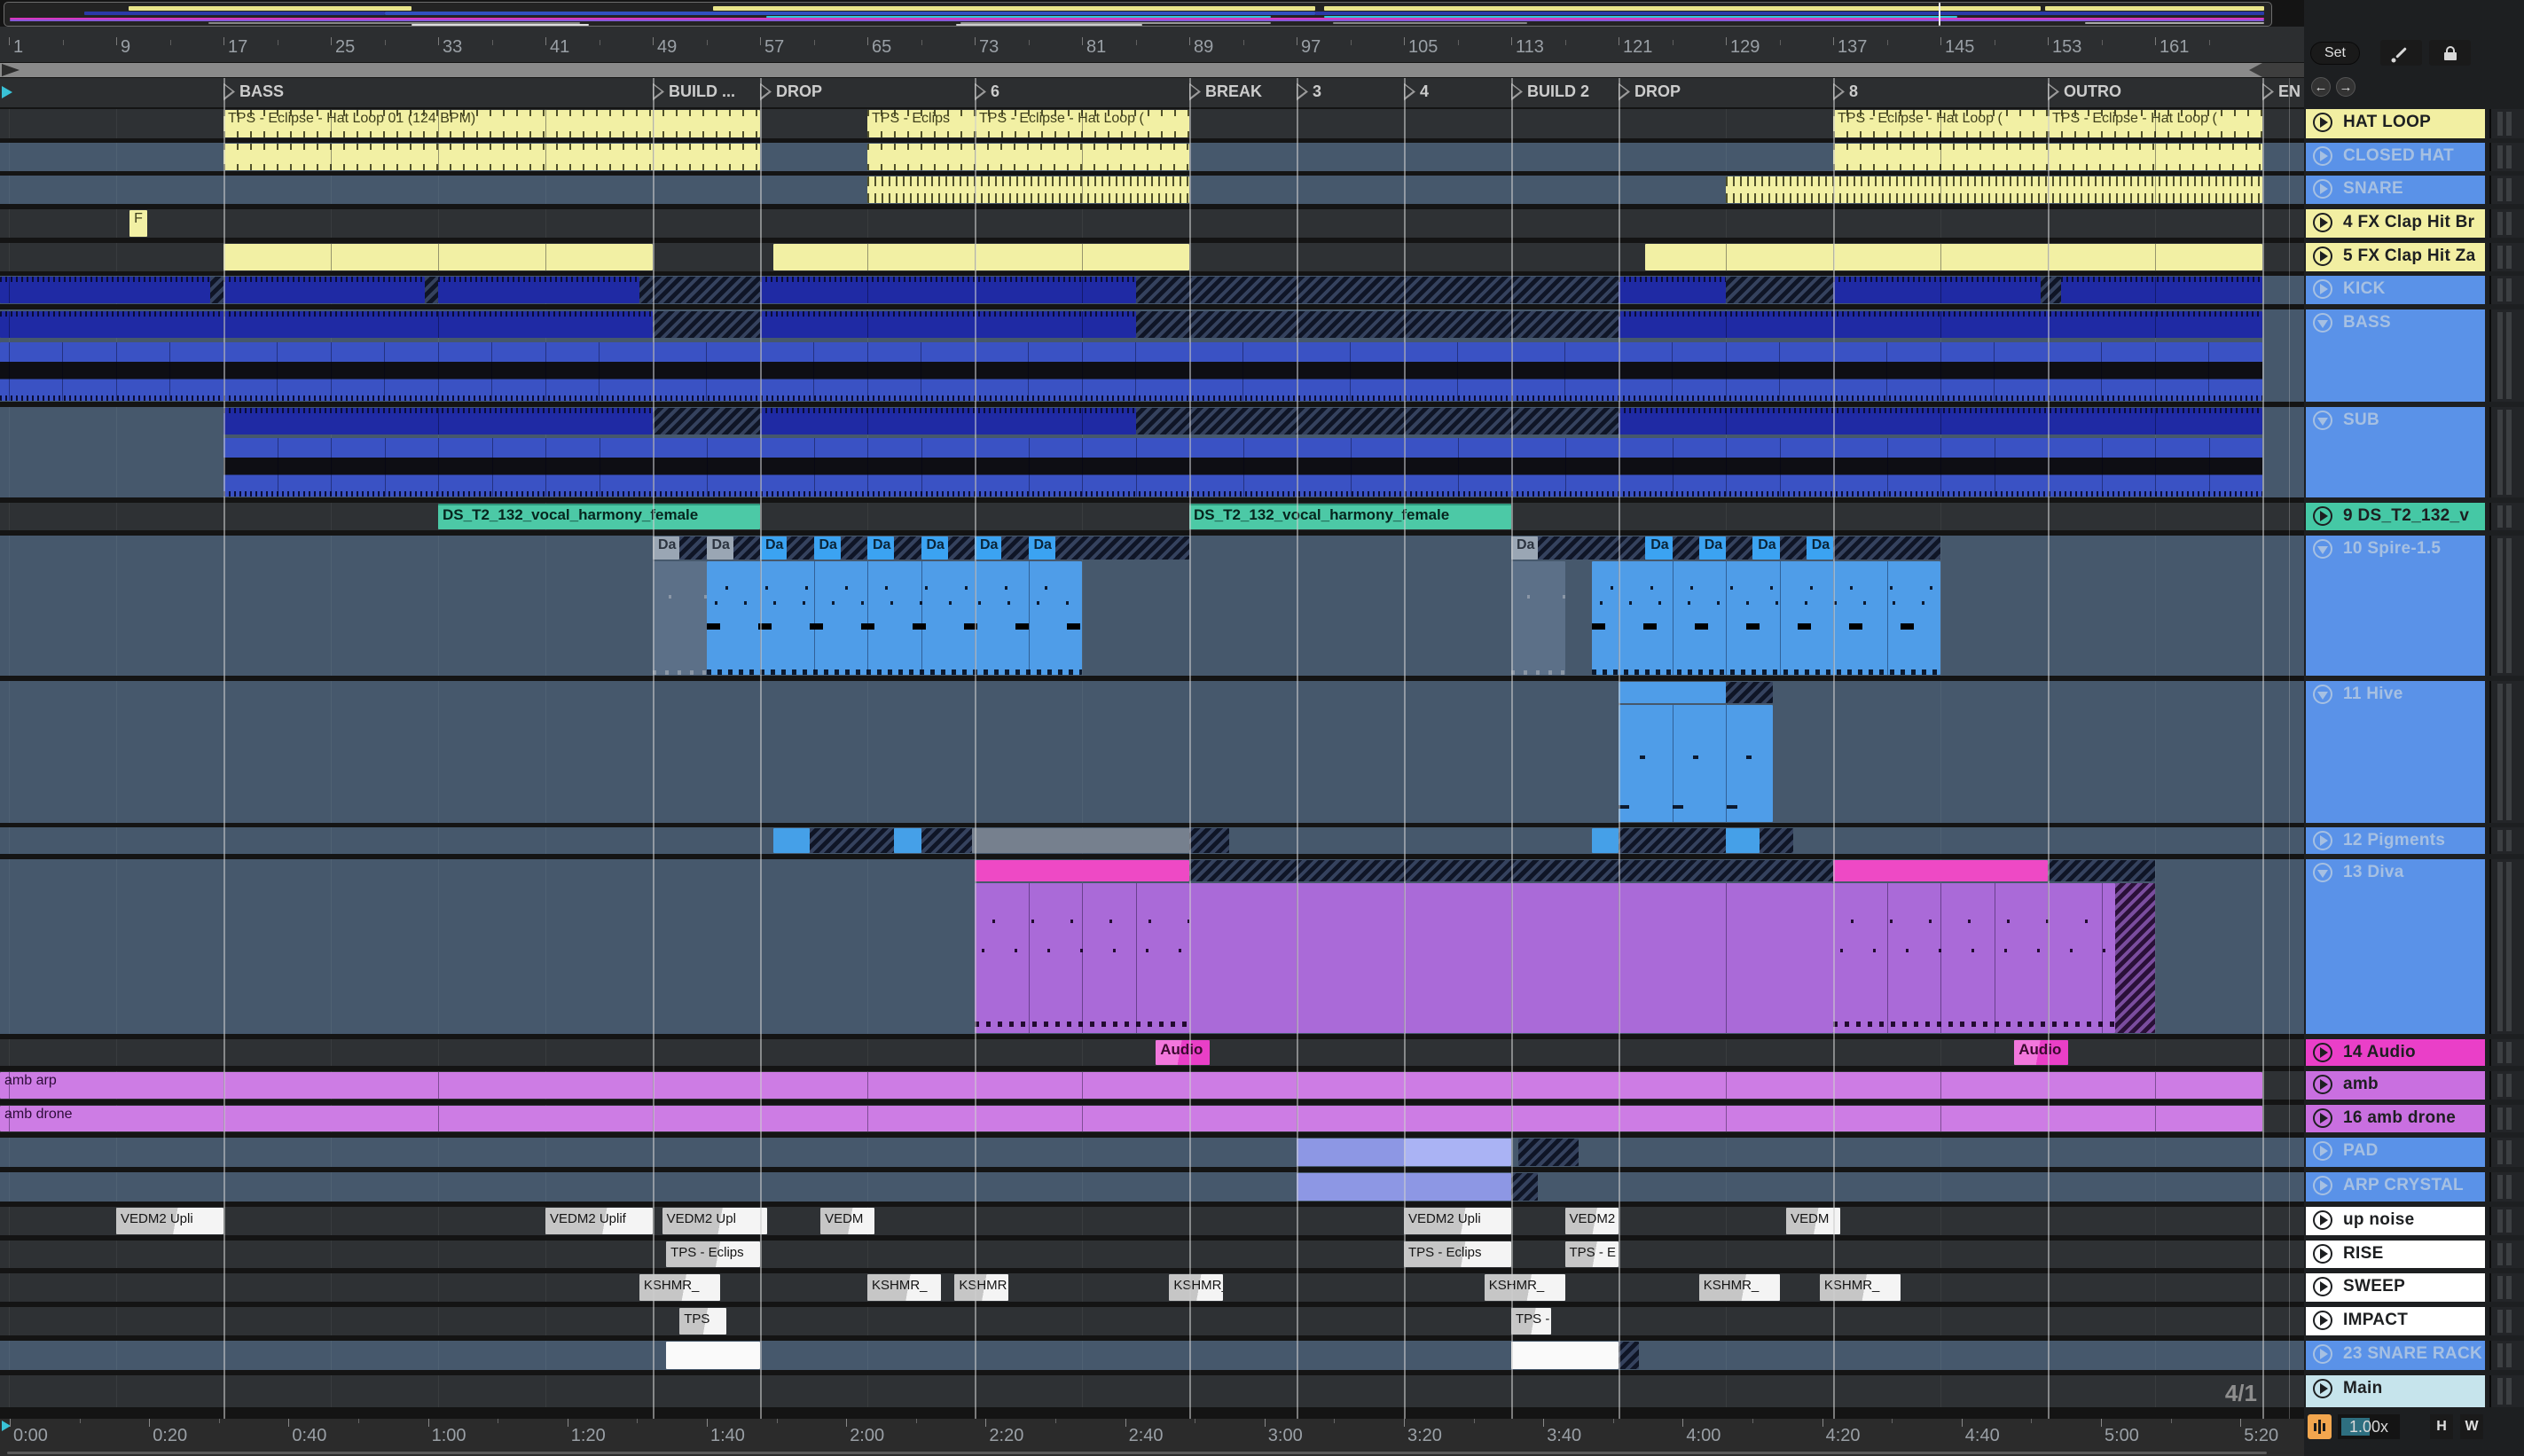 The image size is (2524, 1456). I want to click on track-lane-23-snare-rack, so click(1152, 1355).